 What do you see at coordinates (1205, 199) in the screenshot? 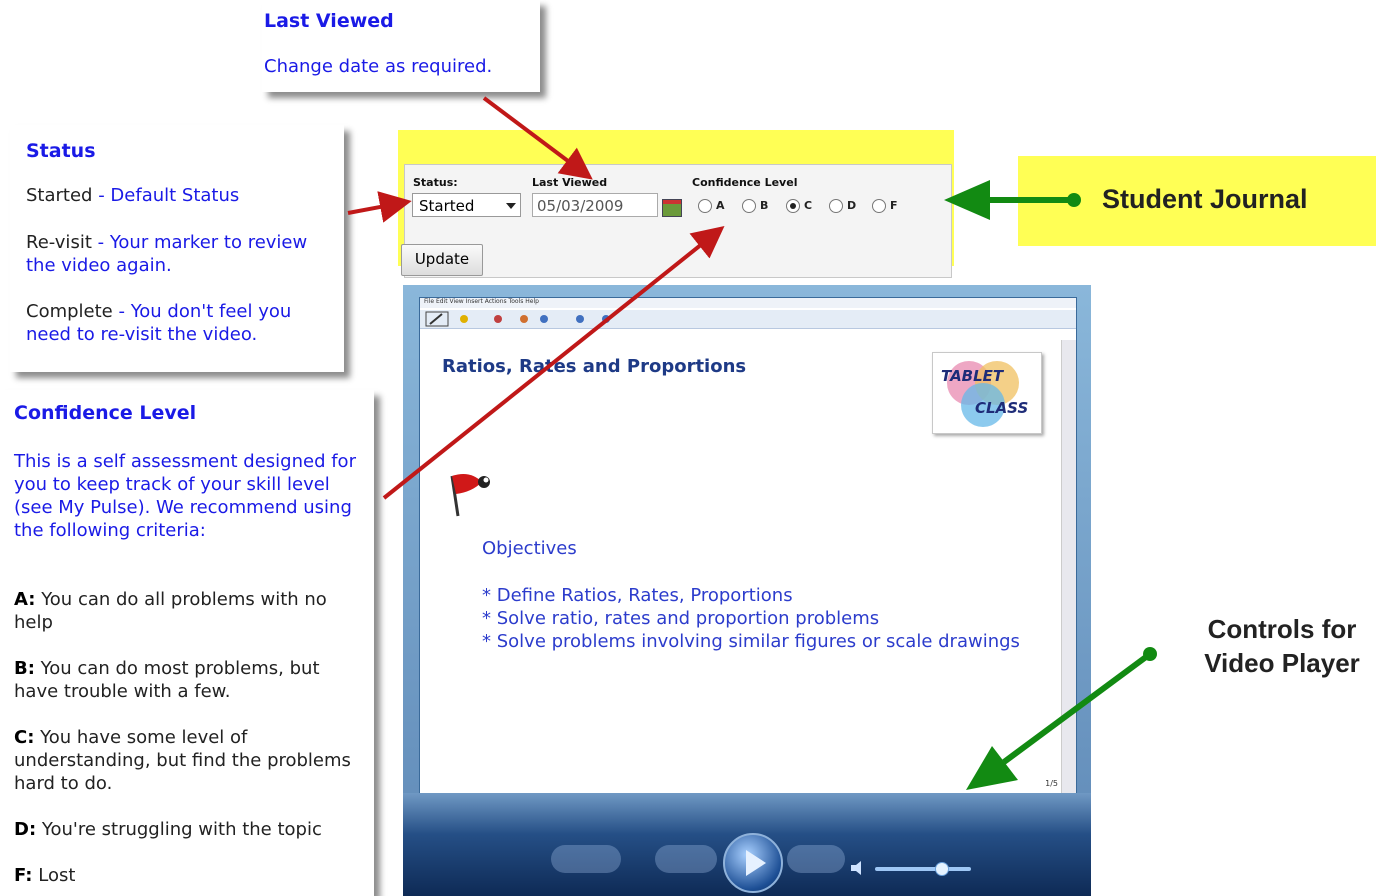
I see `student-journal-label: Student Journal` at bounding box center [1205, 199].